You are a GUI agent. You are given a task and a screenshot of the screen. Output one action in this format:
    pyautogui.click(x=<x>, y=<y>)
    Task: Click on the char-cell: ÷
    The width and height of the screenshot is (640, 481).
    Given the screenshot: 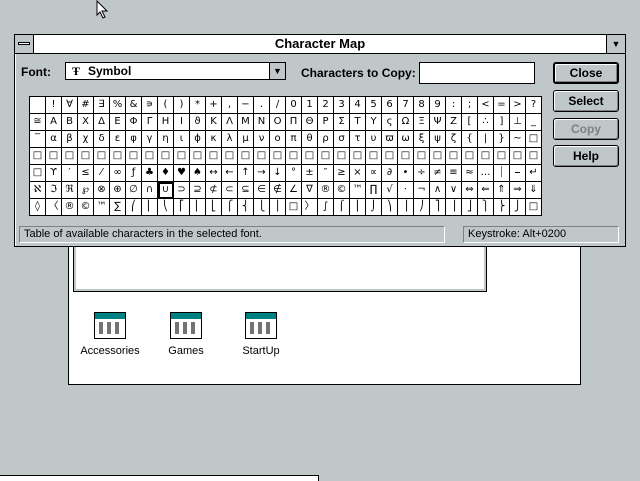 What is the action you would take?
    pyautogui.click(x=422, y=173)
    